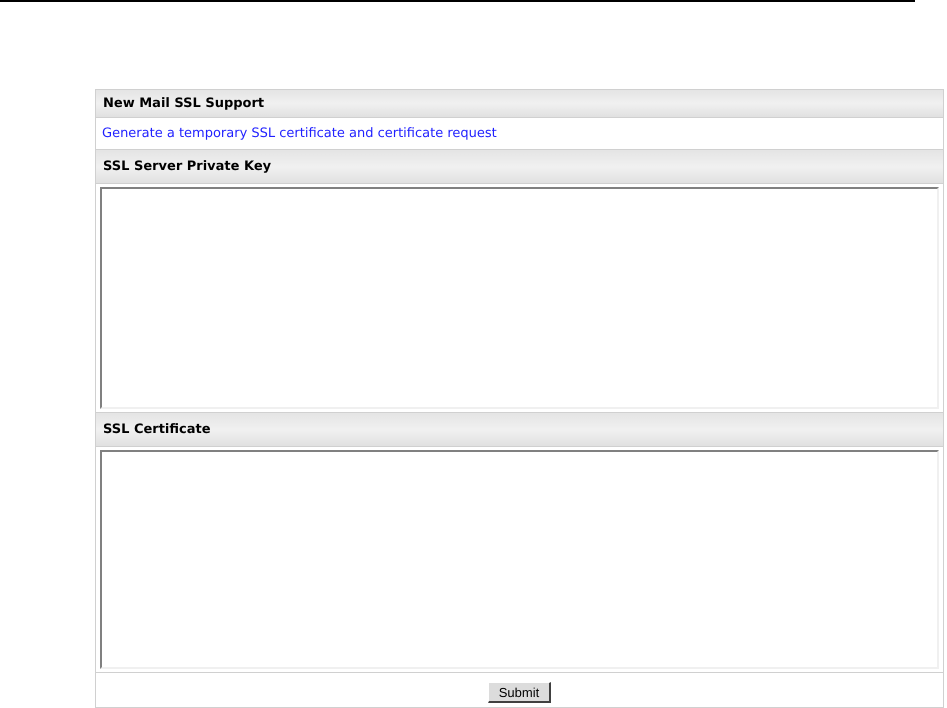  I want to click on generate-certificate-link: Generate a temporary SSL certificate and certificate request, so click(299, 134).